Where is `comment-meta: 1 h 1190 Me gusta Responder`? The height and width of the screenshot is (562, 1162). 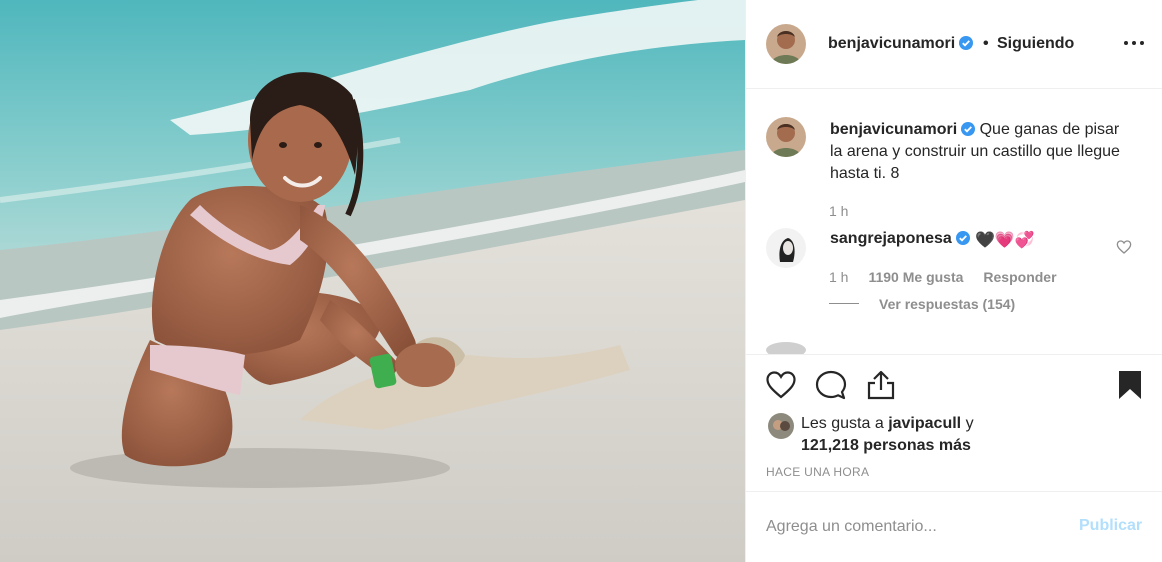
comment-meta: 1 h 1190 Me gusta Responder is located at coordinates (943, 277).